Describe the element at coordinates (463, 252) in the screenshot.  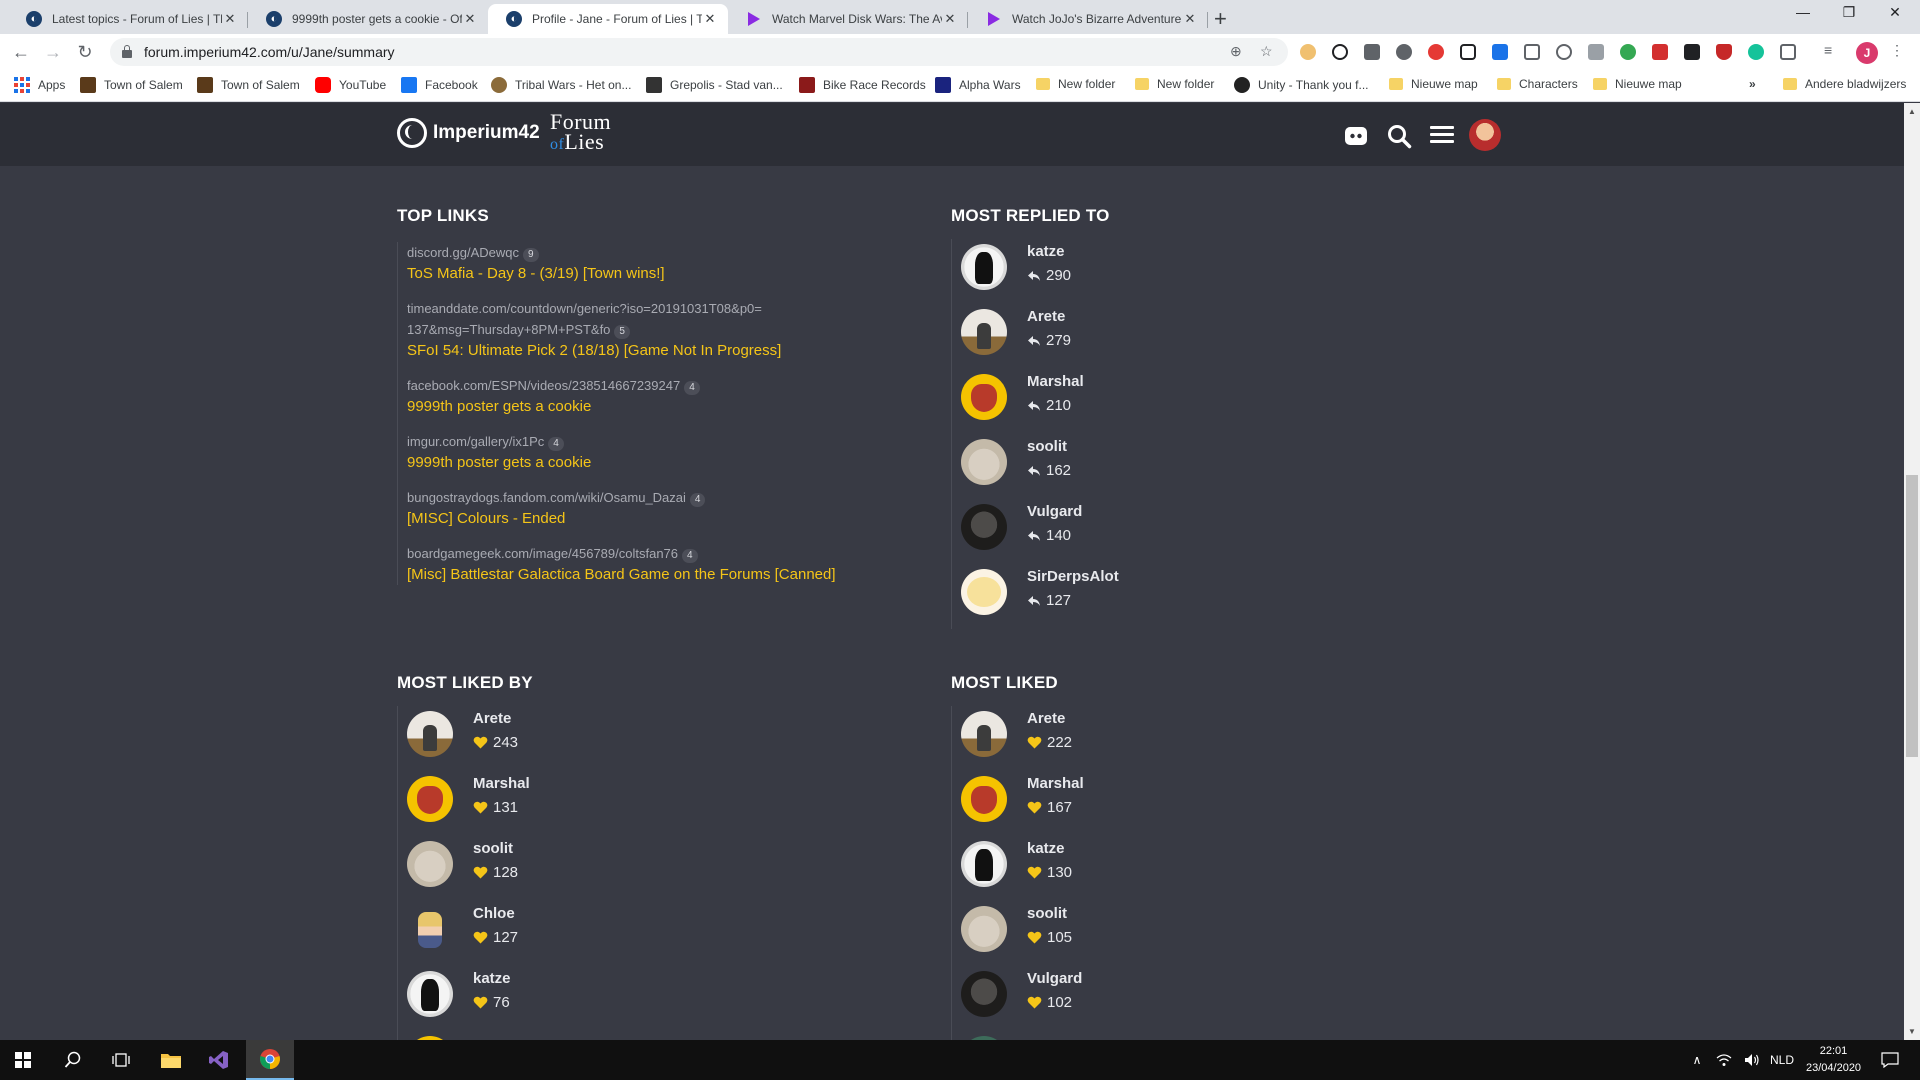
I see `link-url: discord.gg/ADewqc` at that location.